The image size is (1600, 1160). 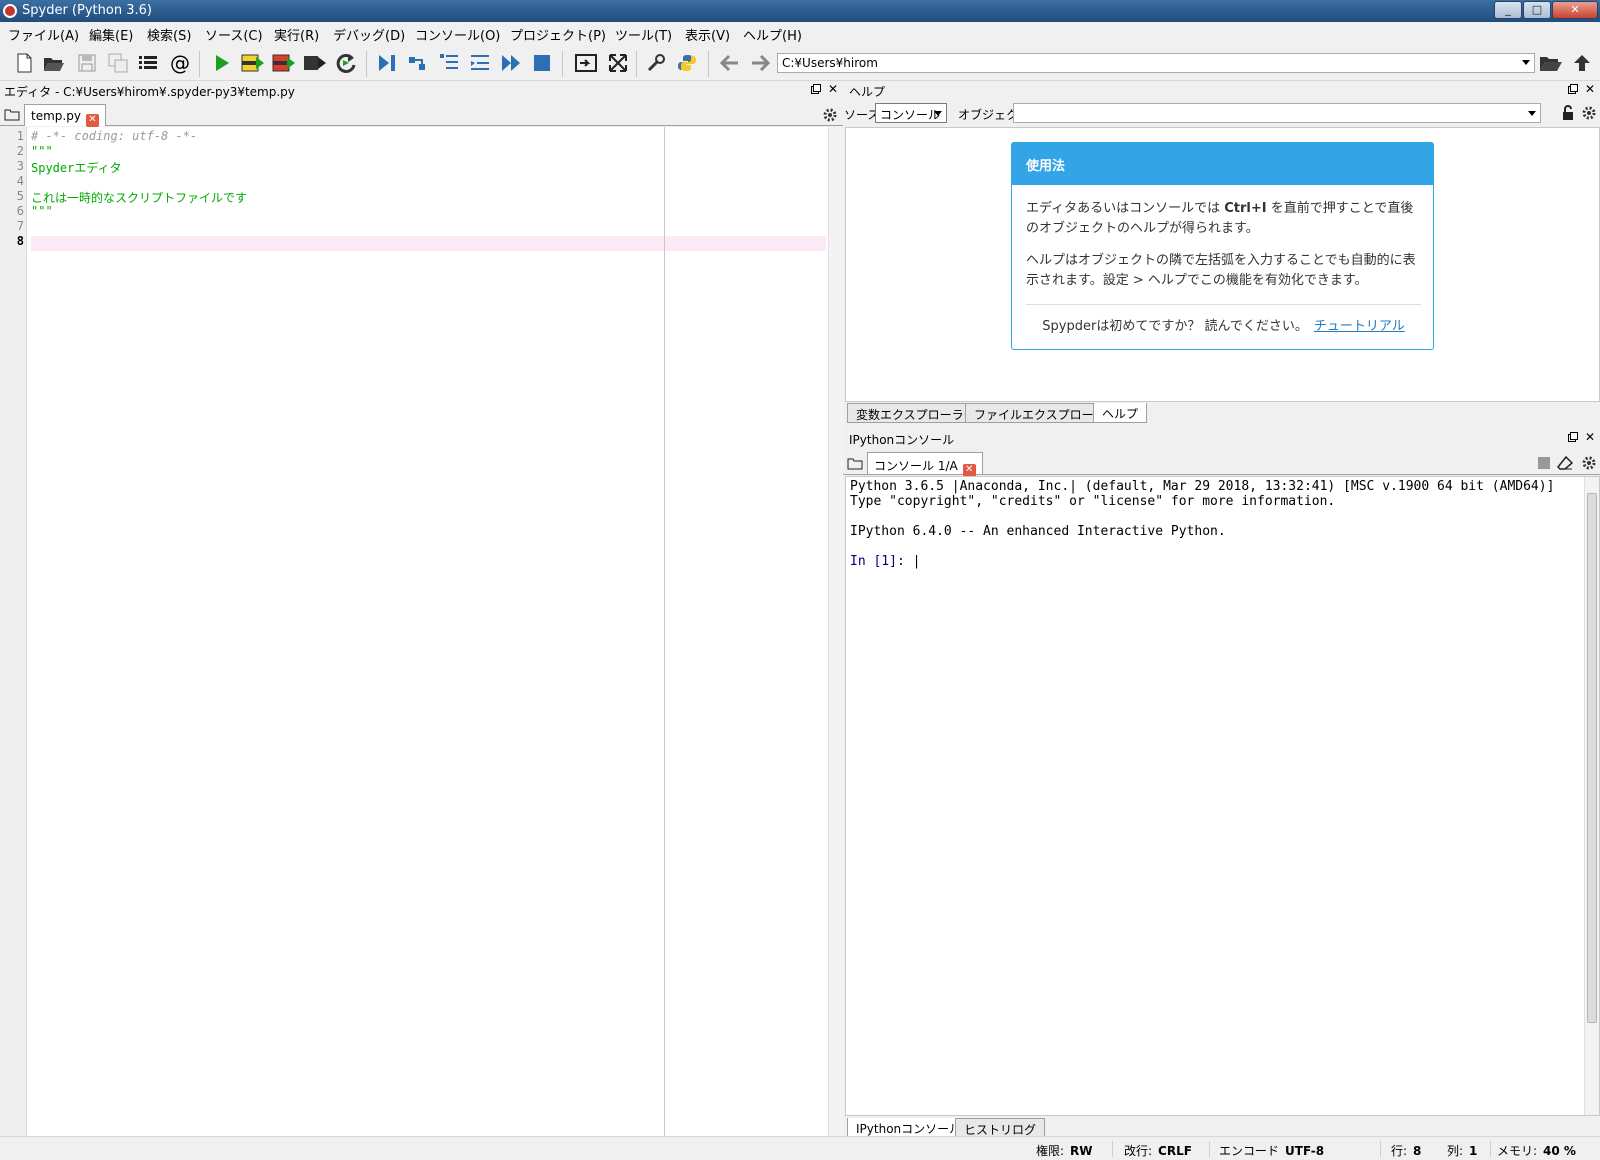 I want to click on tab-history-log: ヒストリログ, so click(x=1000, y=1128).